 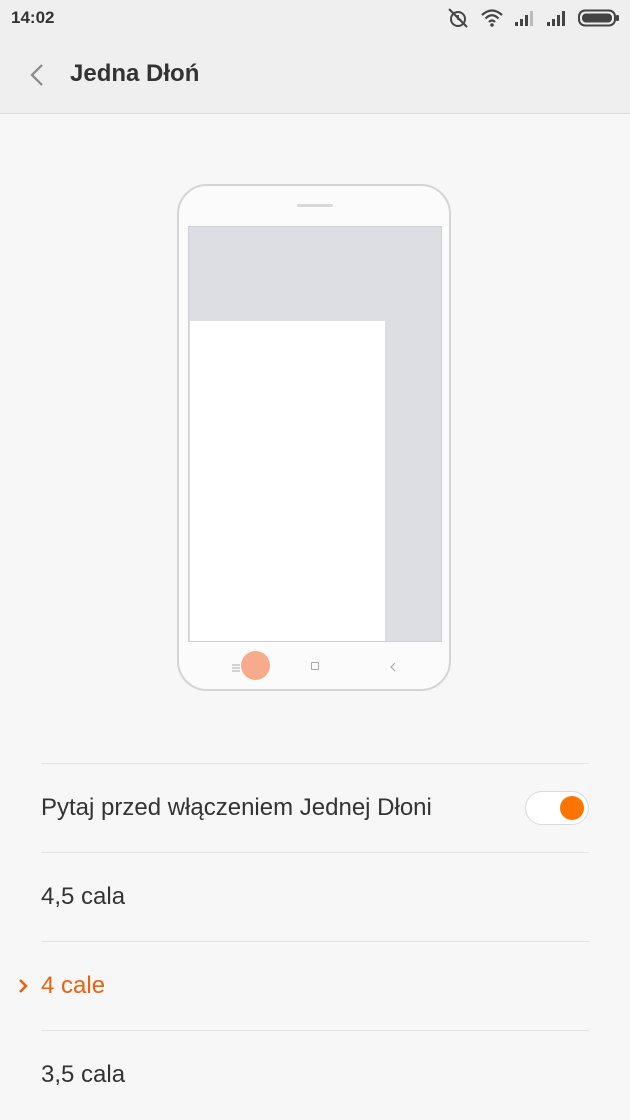 What do you see at coordinates (236, 665) in the screenshot?
I see `menu-icon` at bounding box center [236, 665].